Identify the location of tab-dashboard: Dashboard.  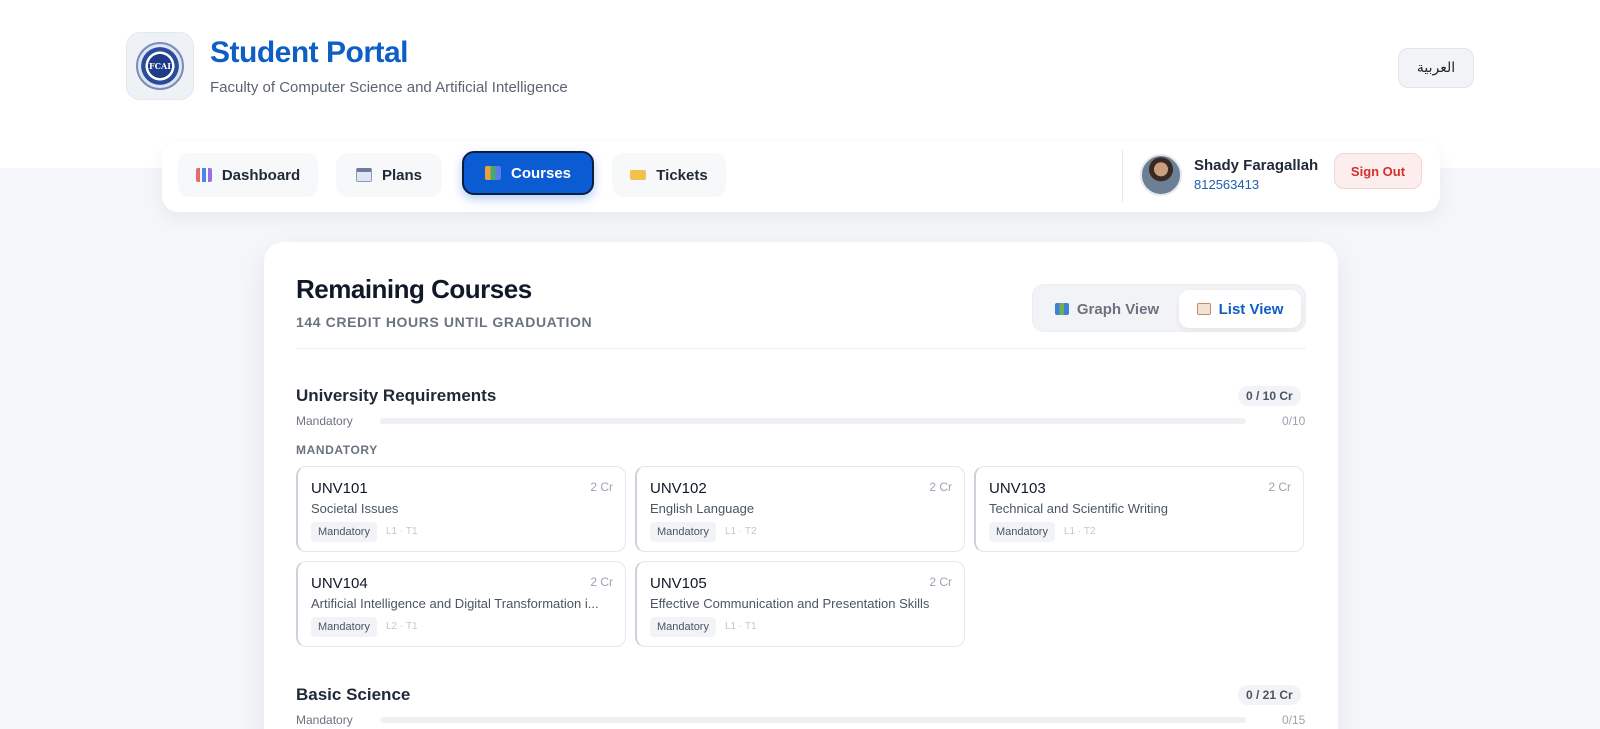
(248, 175).